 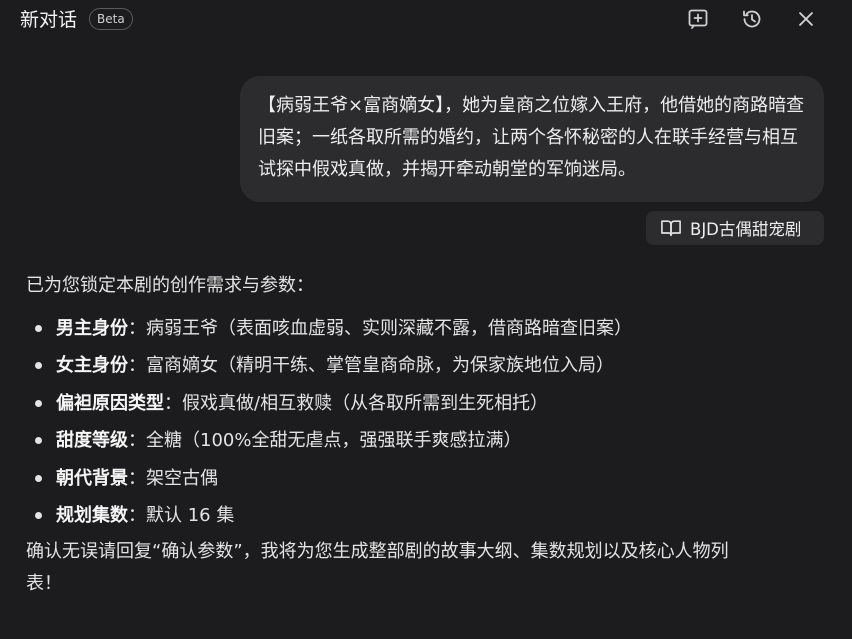 I want to click on list-item: 朝代背景：架空古偶, so click(x=426, y=478).